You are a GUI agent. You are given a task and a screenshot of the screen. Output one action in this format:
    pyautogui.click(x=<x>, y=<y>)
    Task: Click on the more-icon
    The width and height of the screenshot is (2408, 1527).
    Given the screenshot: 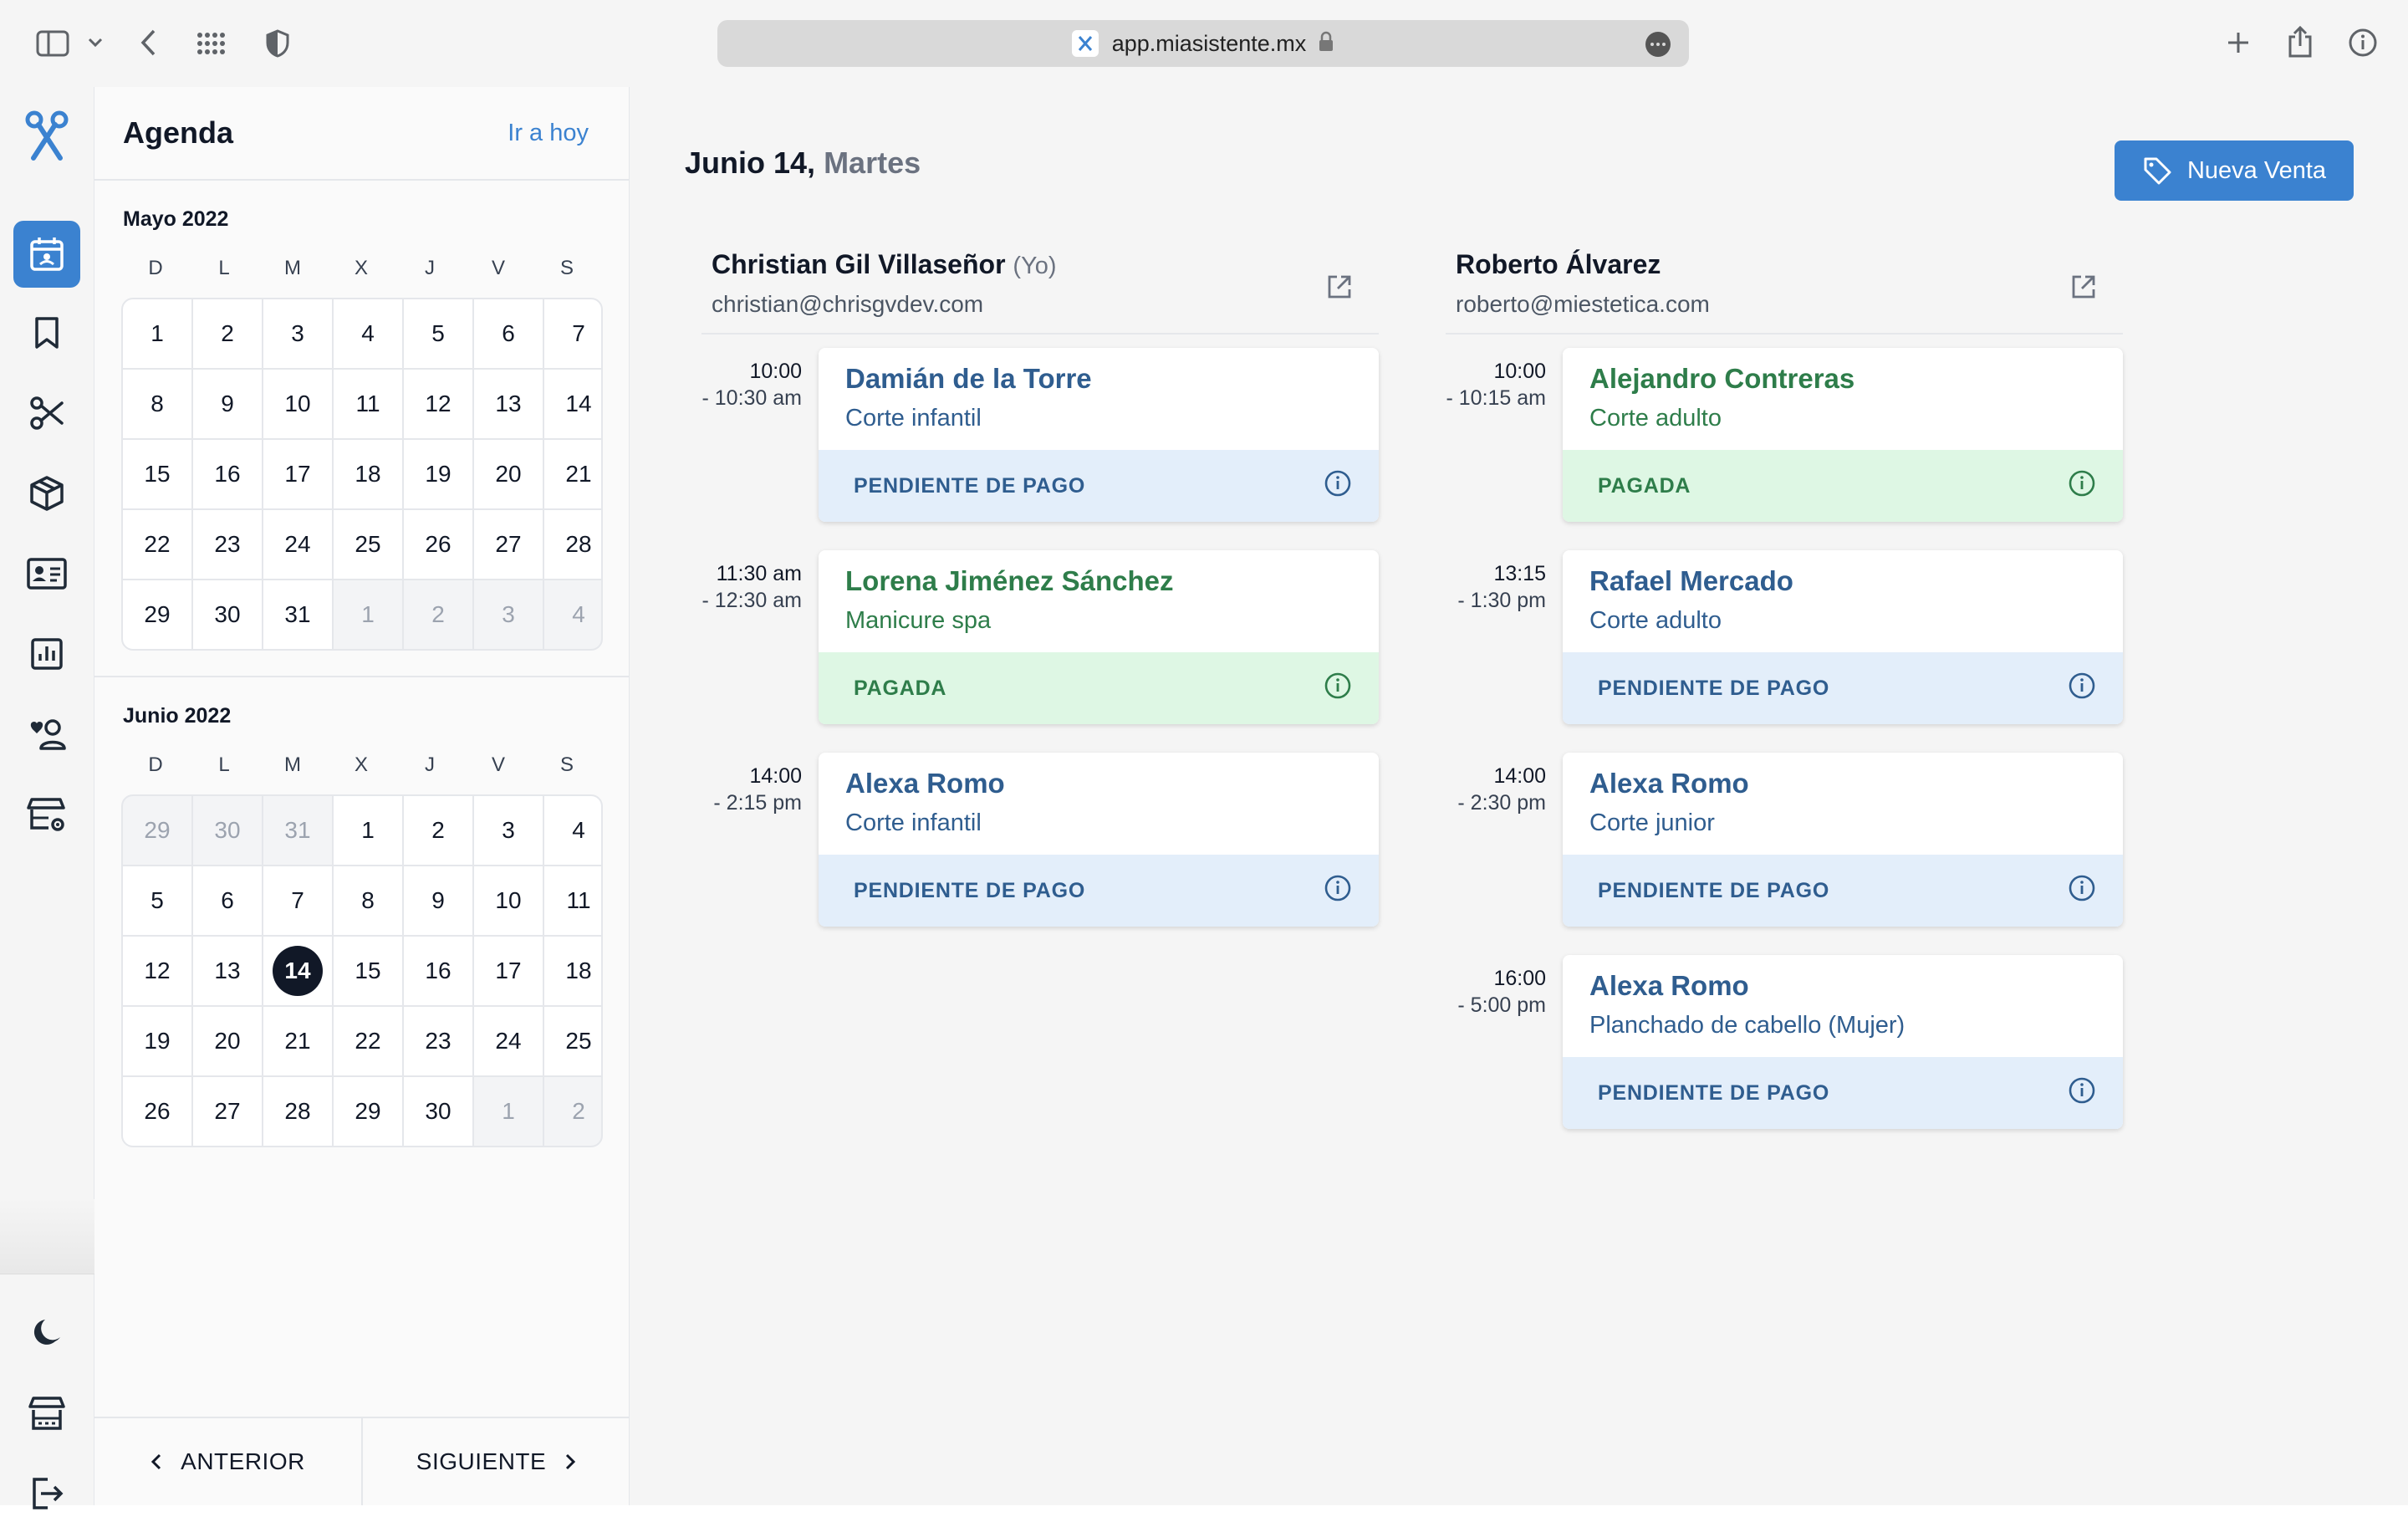 What is the action you would take?
    pyautogui.click(x=1658, y=44)
    